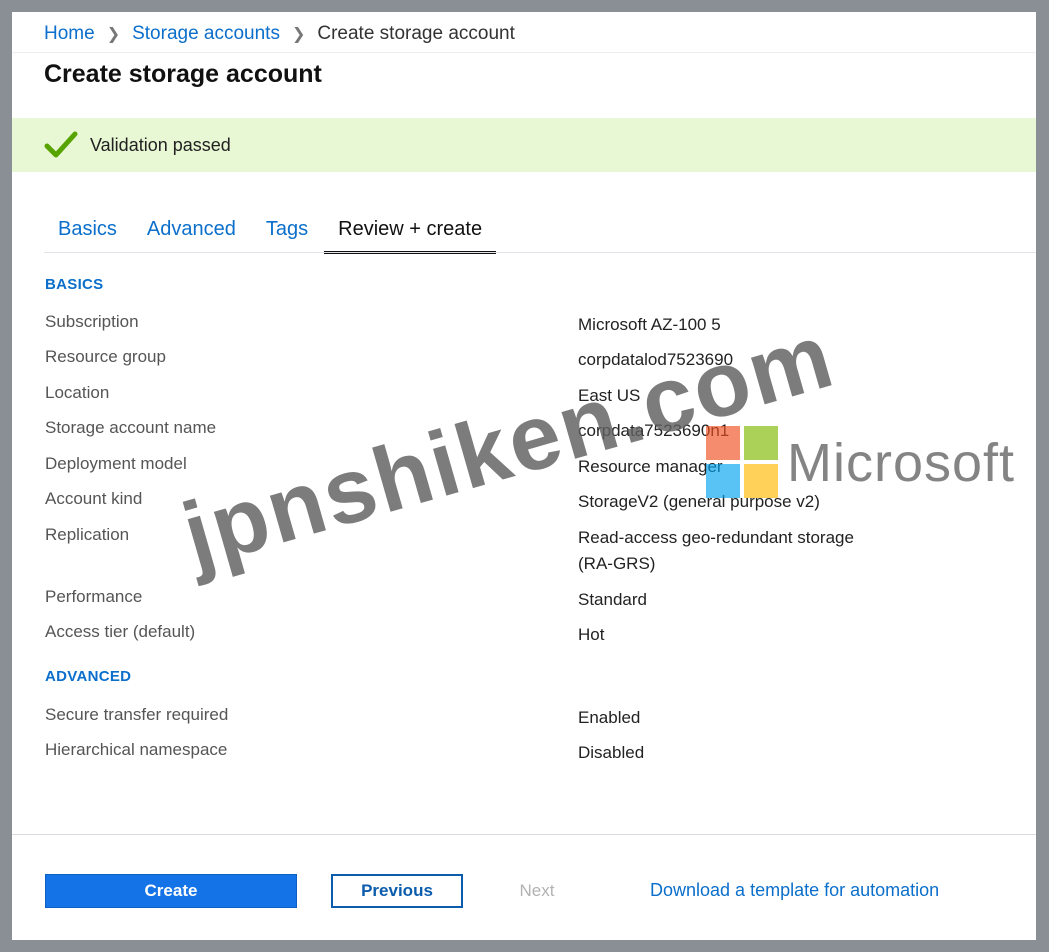 The width and height of the screenshot is (1049, 952). I want to click on validation-message: Validation passed, so click(160, 144).